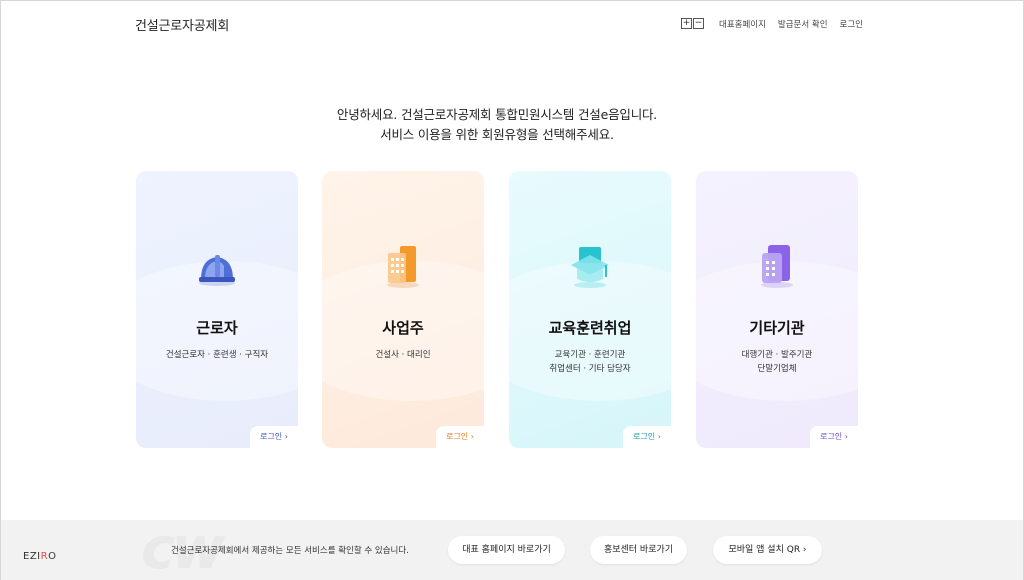 This screenshot has height=580, width=1024. Describe the element at coordinates (803, 24) in the screenshot. I see `document-verify-link: 발급문서 확인` at that location.